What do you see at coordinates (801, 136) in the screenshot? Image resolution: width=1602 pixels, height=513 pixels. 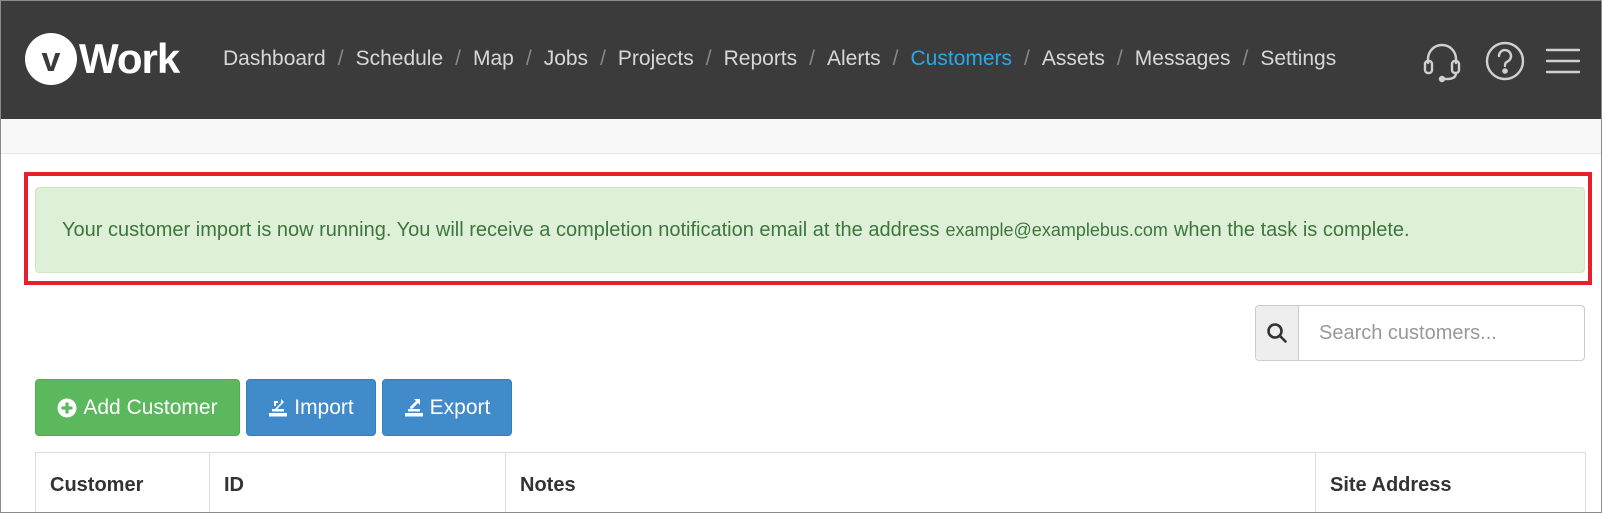 I see `sub-toolbar` at bounding box center [801, 136].